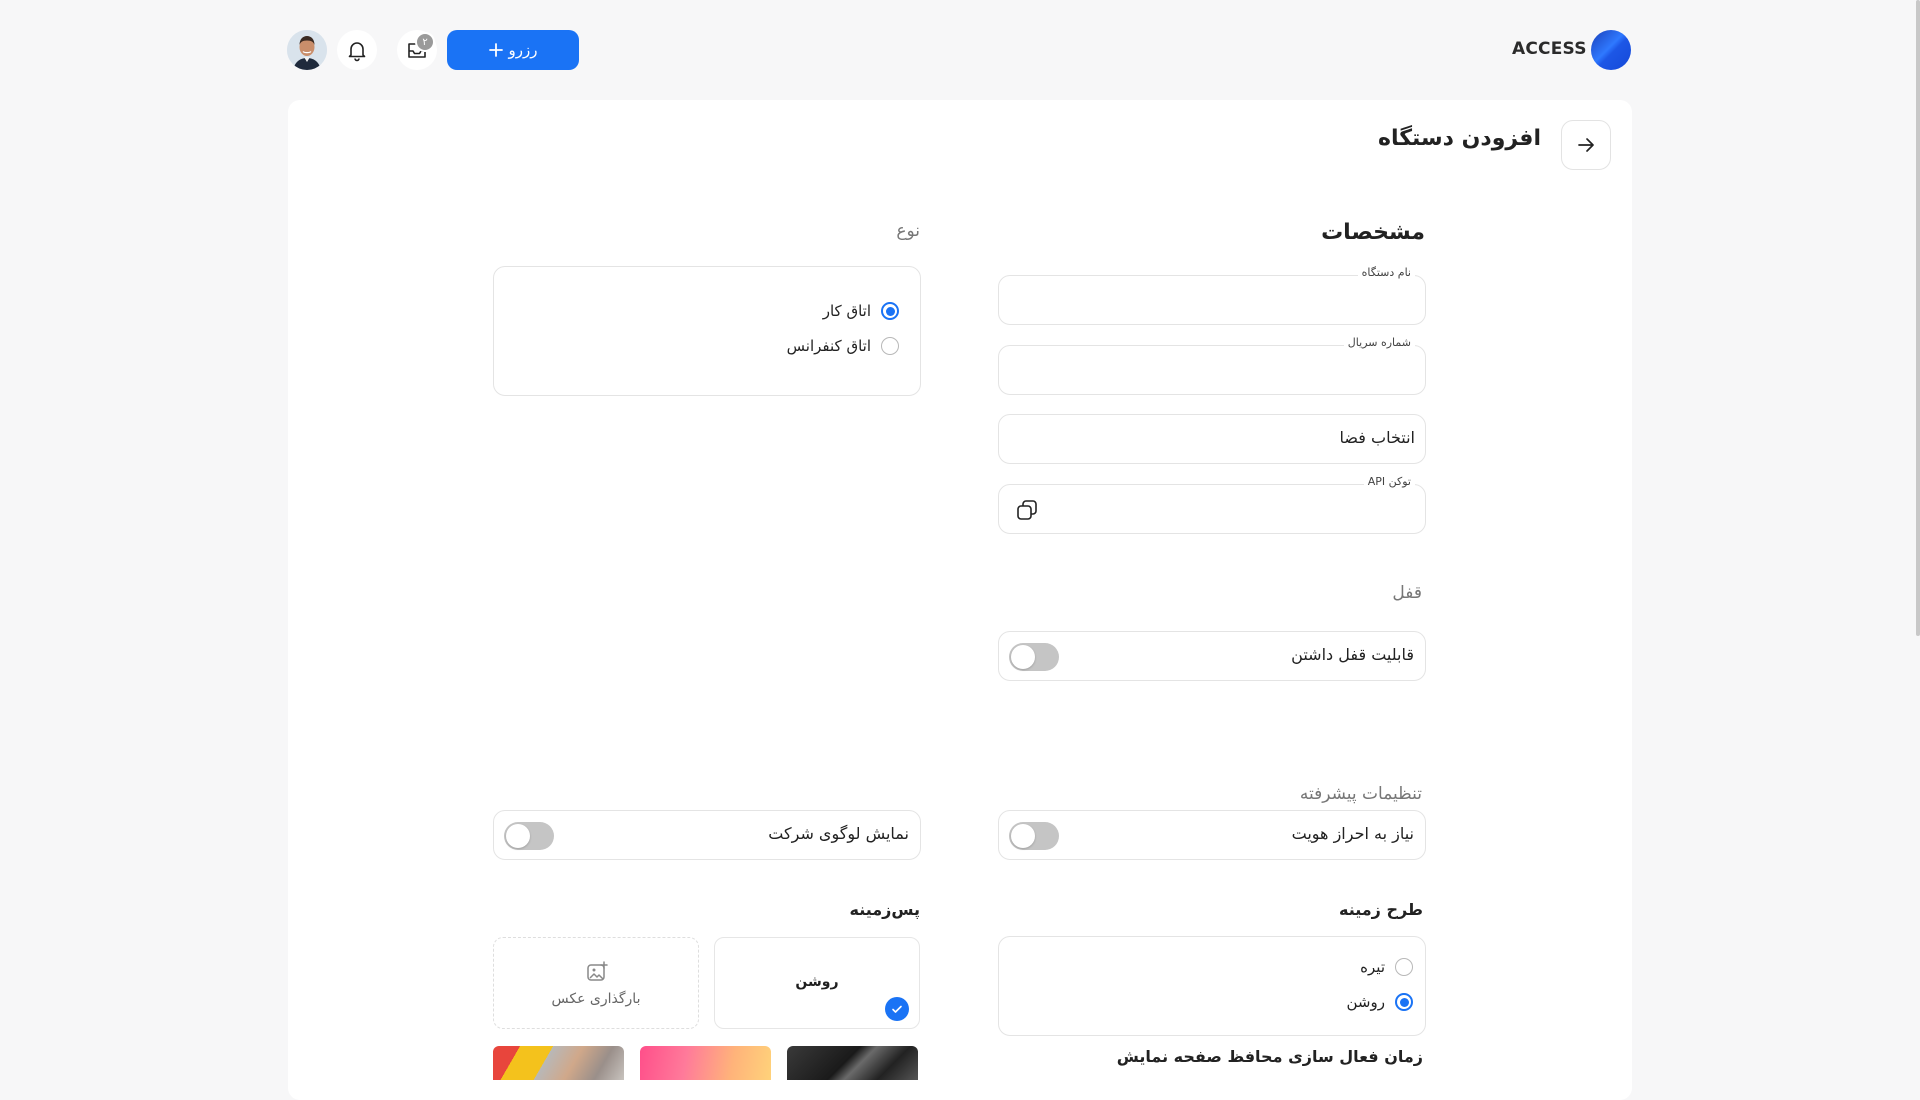  I want to click on page-scrollbar, so click(1918, 318).